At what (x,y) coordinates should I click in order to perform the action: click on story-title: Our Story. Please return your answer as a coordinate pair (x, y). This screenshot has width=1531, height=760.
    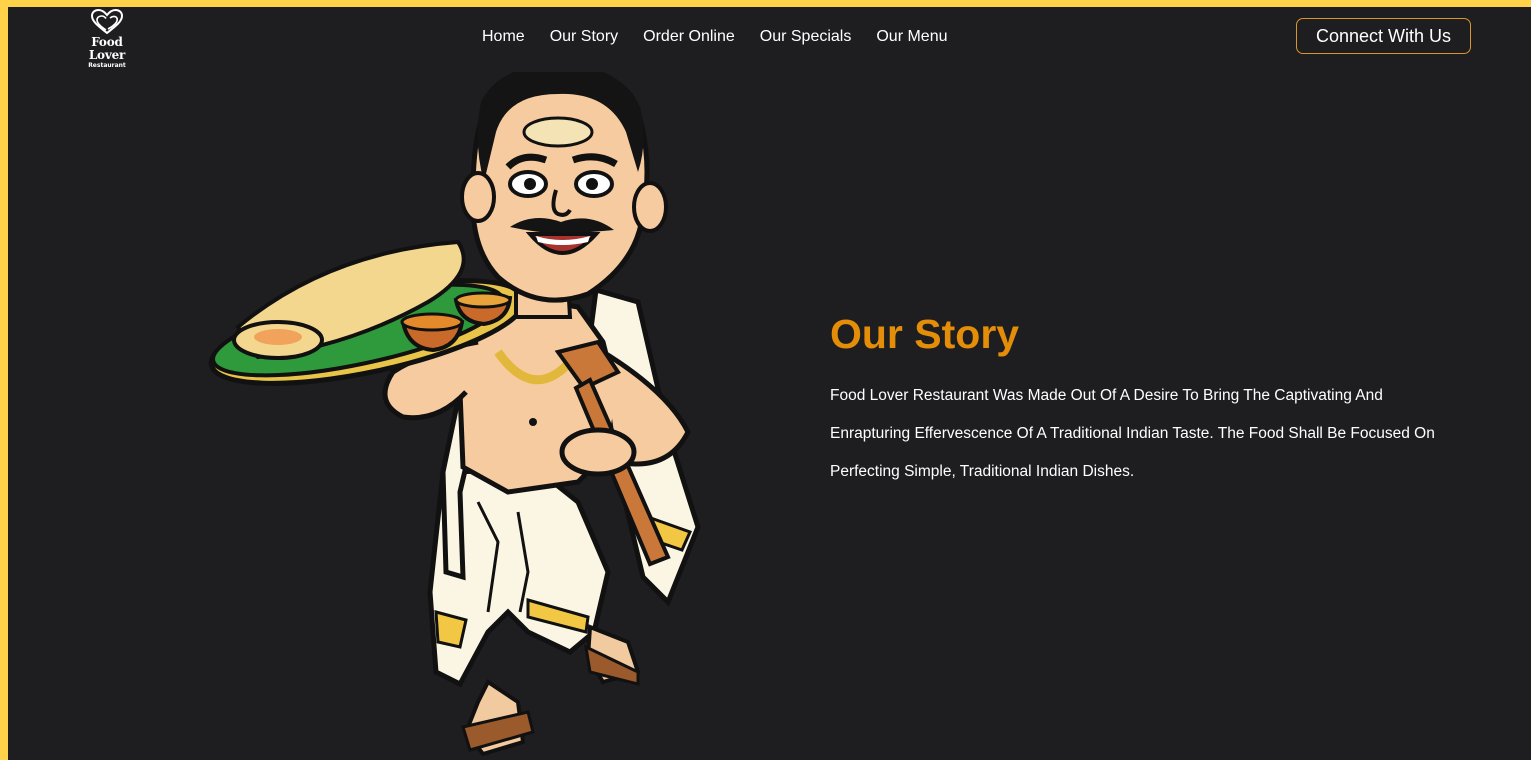
    Looking at the image, I should click on (925, 334).